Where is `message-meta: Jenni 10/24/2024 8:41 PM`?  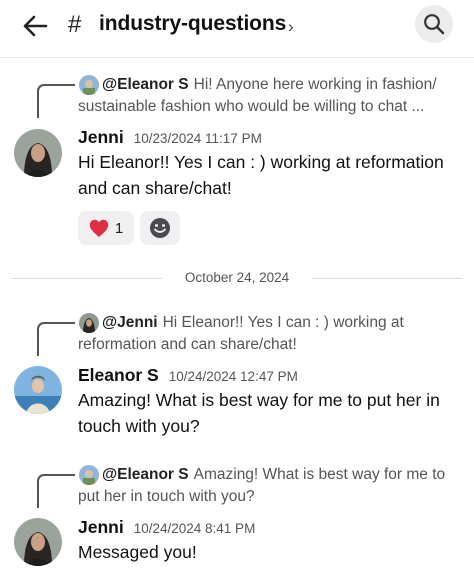
message-meta: Jenni 10/24/2024 8:41 PM is located at coordinates (166, 527).